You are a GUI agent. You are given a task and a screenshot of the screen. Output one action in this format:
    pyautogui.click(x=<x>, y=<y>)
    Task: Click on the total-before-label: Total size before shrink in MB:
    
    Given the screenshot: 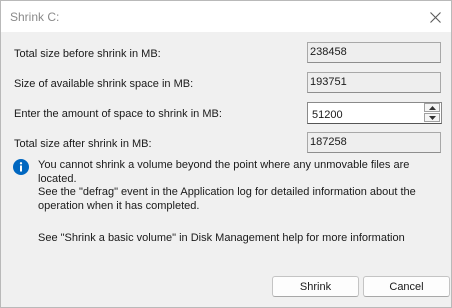 What is the action you would take?
    pyautogui.click(x=87, y=54)
    